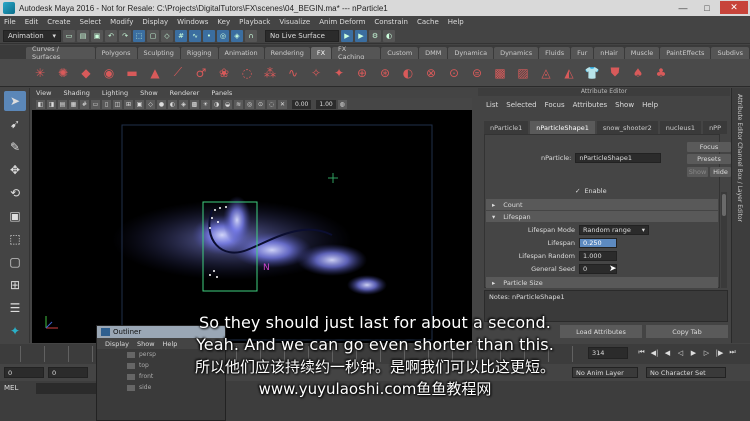 This screenshot has height=421, width=750. Describe the element at coordinates (562, 127) in the screenshot. I see `tab-nparticleshape1: nParticleShape1` at that location.